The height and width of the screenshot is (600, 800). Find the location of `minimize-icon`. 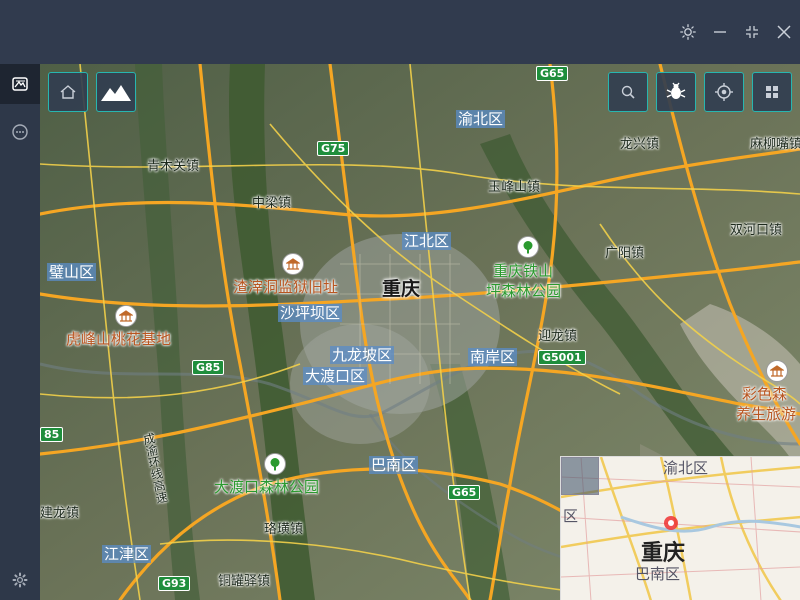

minimize-icon is located at coordinates (720, 32).